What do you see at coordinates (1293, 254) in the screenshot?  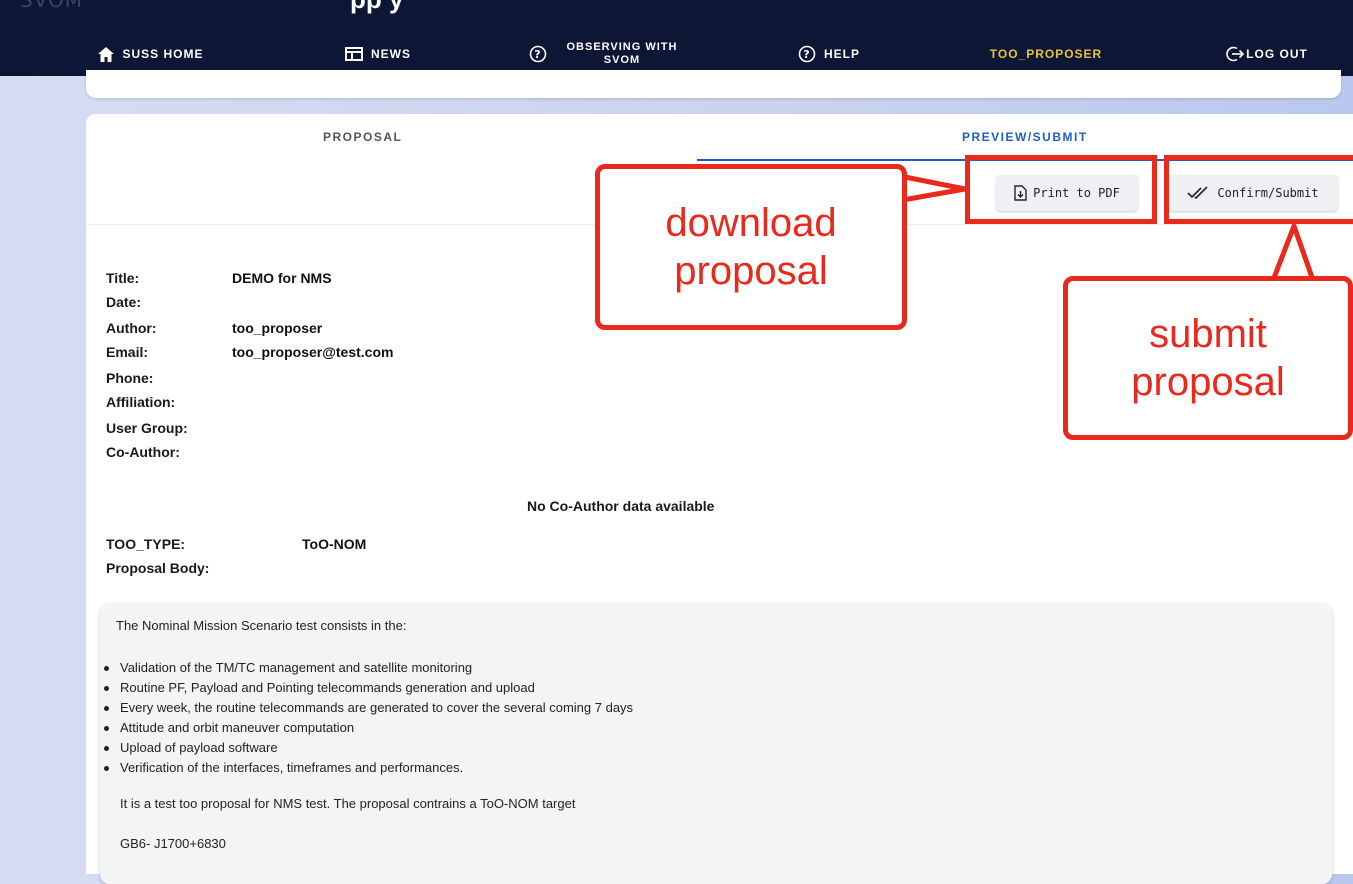 I see `submit-callout-pointer` at bounding box center [1293, 254].